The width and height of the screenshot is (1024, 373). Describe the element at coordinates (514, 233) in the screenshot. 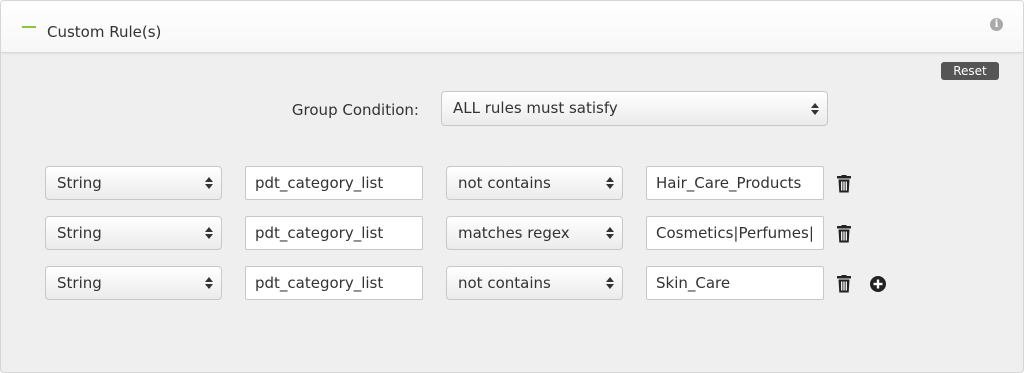

I see `rule-operator-value: matches regex` at that location.